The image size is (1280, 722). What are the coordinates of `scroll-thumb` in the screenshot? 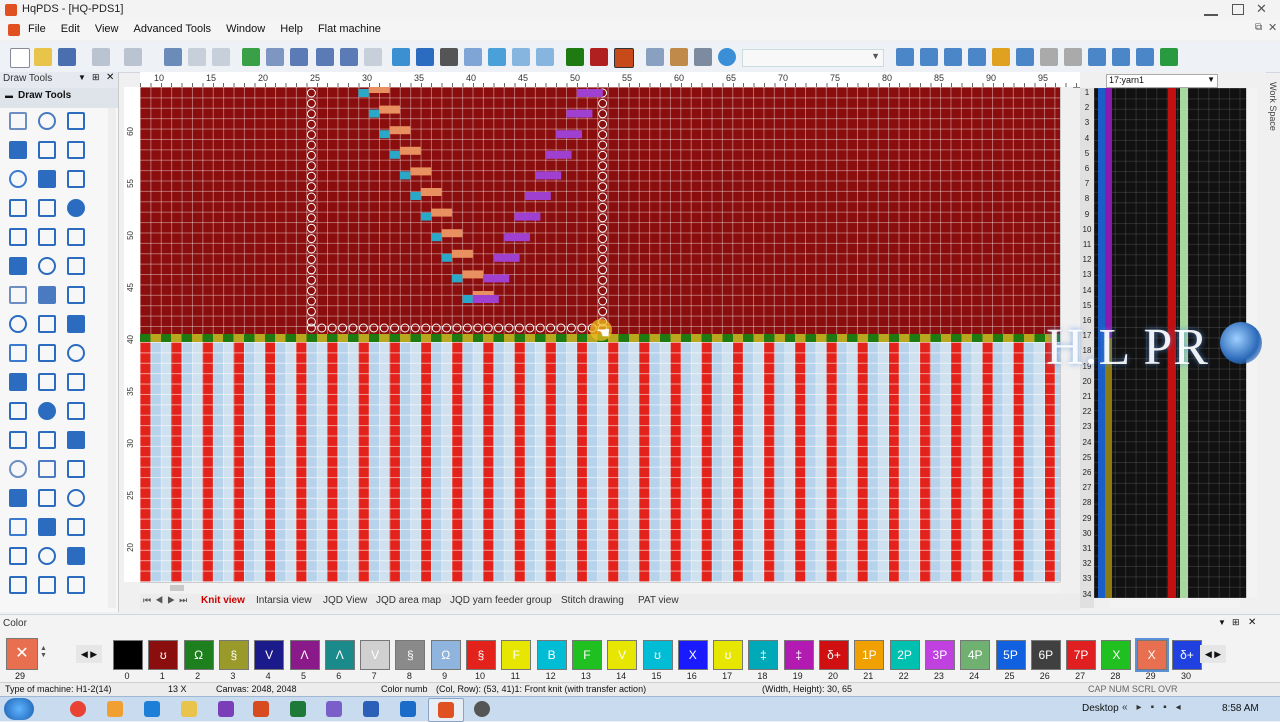 It's located at (177, 588).